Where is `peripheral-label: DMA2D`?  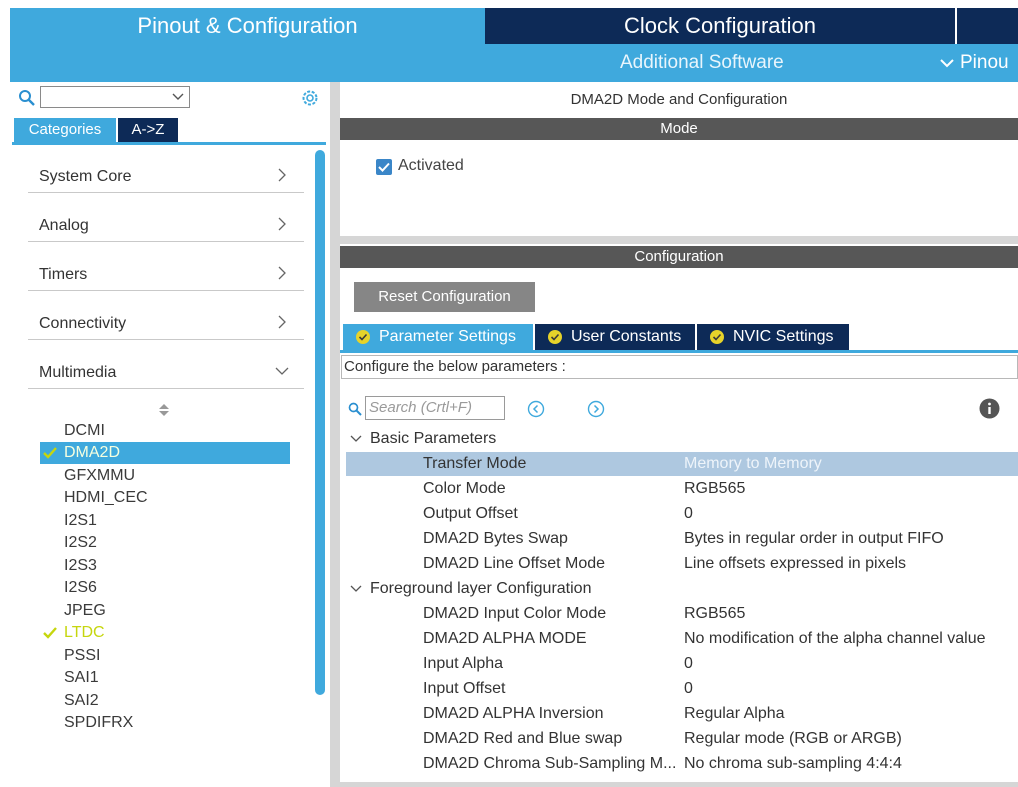 peripheral-label: DMA2D is located at coordinates (92, 452).